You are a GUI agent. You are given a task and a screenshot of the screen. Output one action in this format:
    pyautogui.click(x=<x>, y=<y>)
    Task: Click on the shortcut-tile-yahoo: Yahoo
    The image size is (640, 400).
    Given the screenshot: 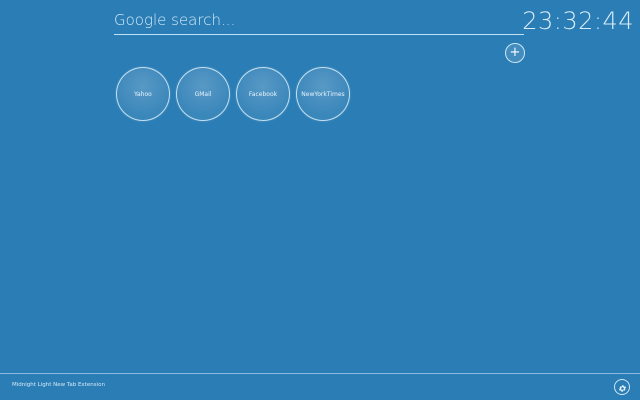 What is the action you would take?
    pyautogui.click(x=143, y=94)
    